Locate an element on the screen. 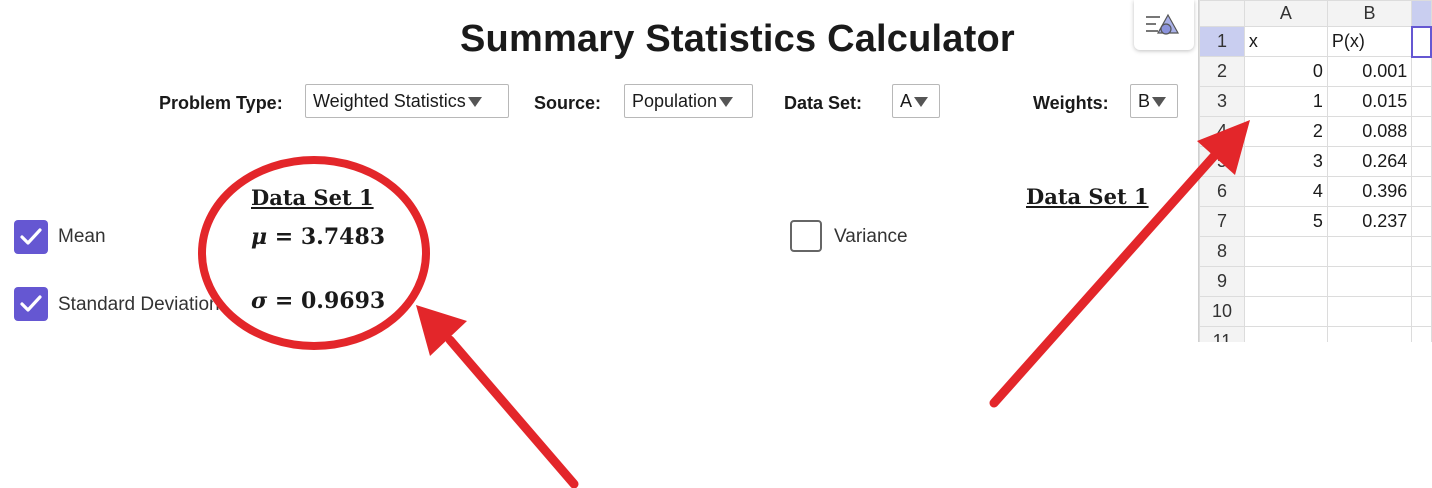  cell-a: 5 is located at coordinates (1285, 221).